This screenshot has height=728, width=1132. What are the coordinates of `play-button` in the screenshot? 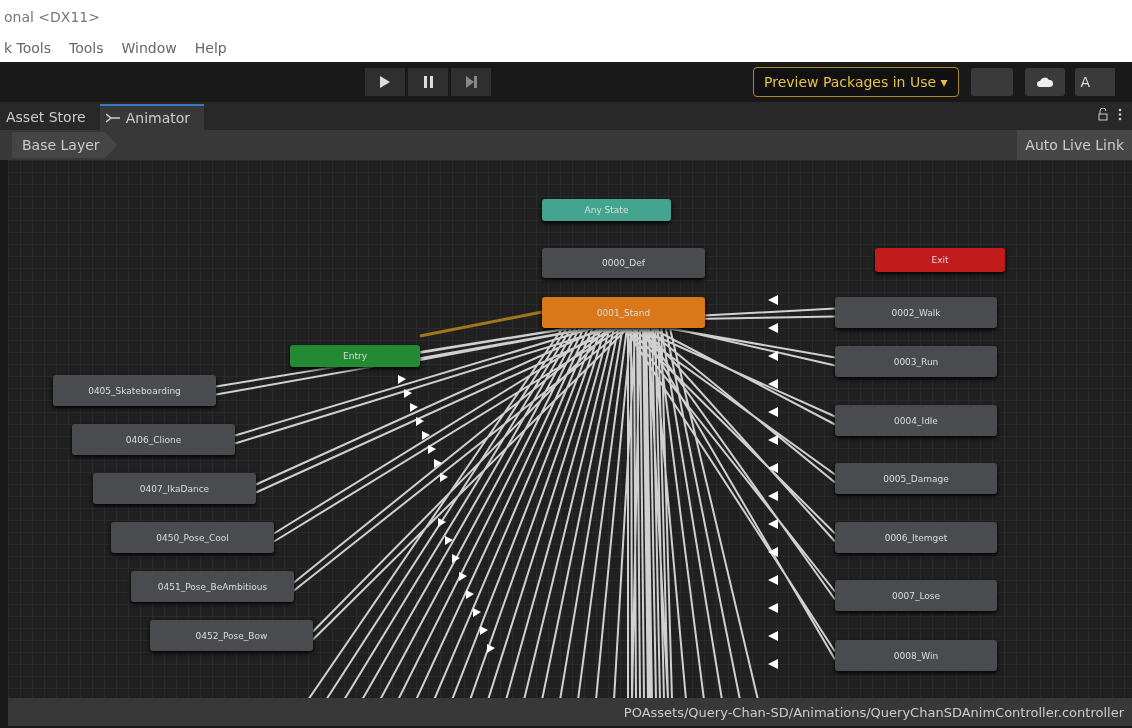 It's located at (385, 82).